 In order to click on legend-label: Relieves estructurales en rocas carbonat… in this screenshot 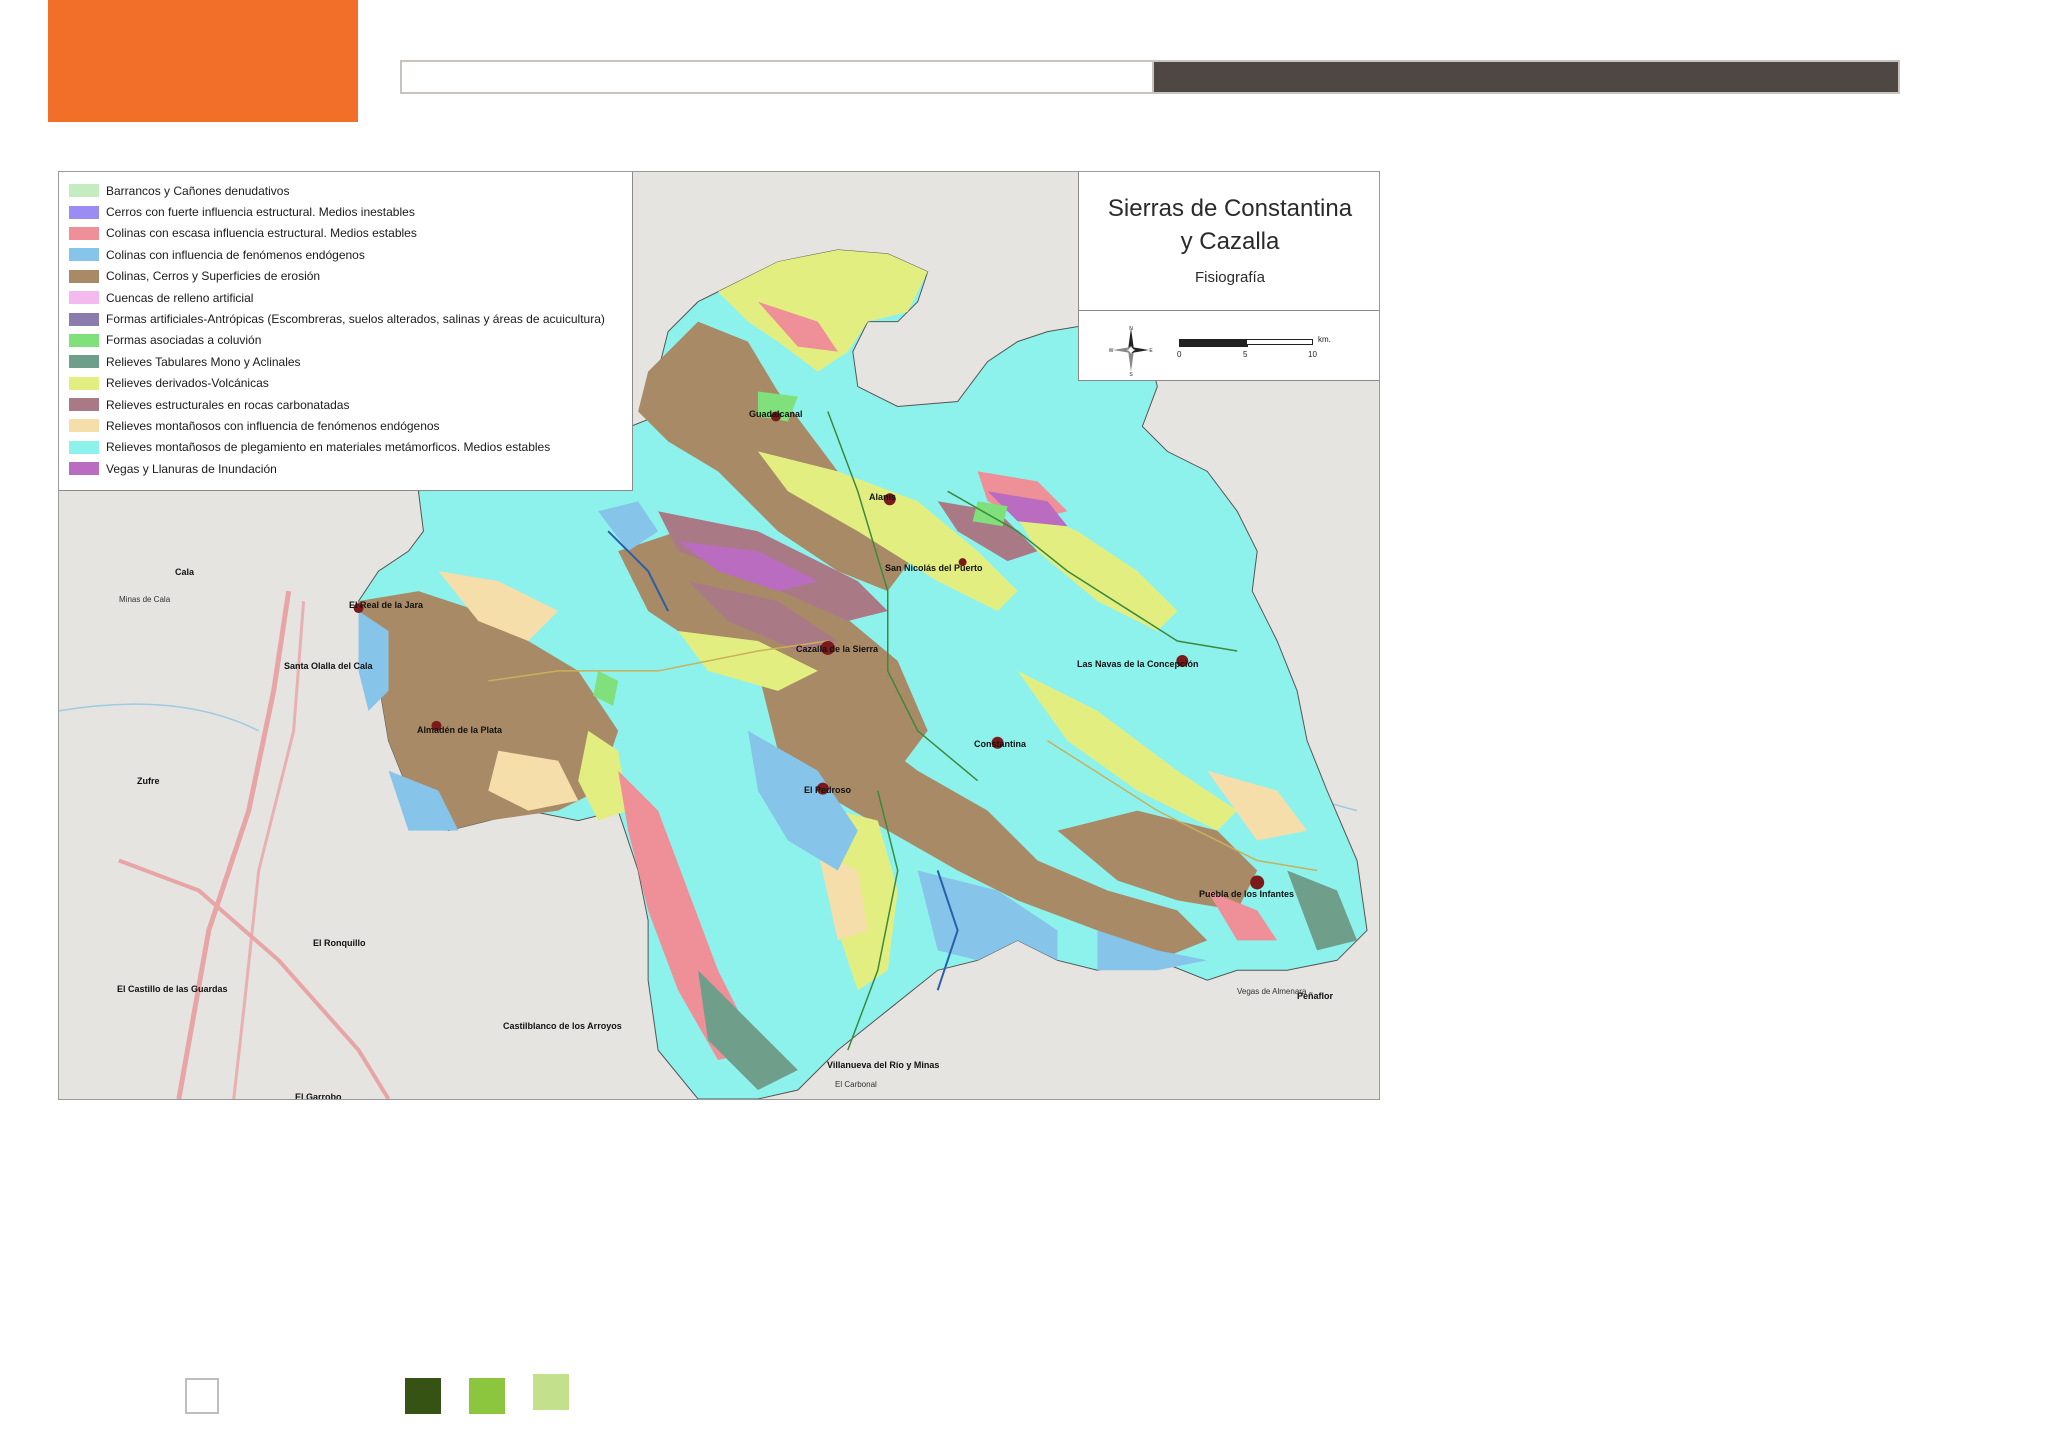, I will do `click(228, 404)`.